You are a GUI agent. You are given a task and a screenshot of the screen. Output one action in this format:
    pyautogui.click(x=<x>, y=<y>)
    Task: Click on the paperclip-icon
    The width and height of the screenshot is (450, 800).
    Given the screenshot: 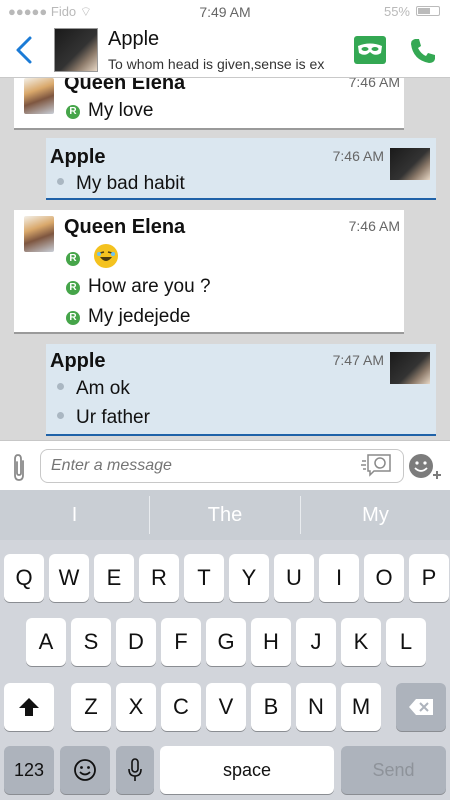 What is the action you would take?
    pyautogui.click(x=19, y=467)
    